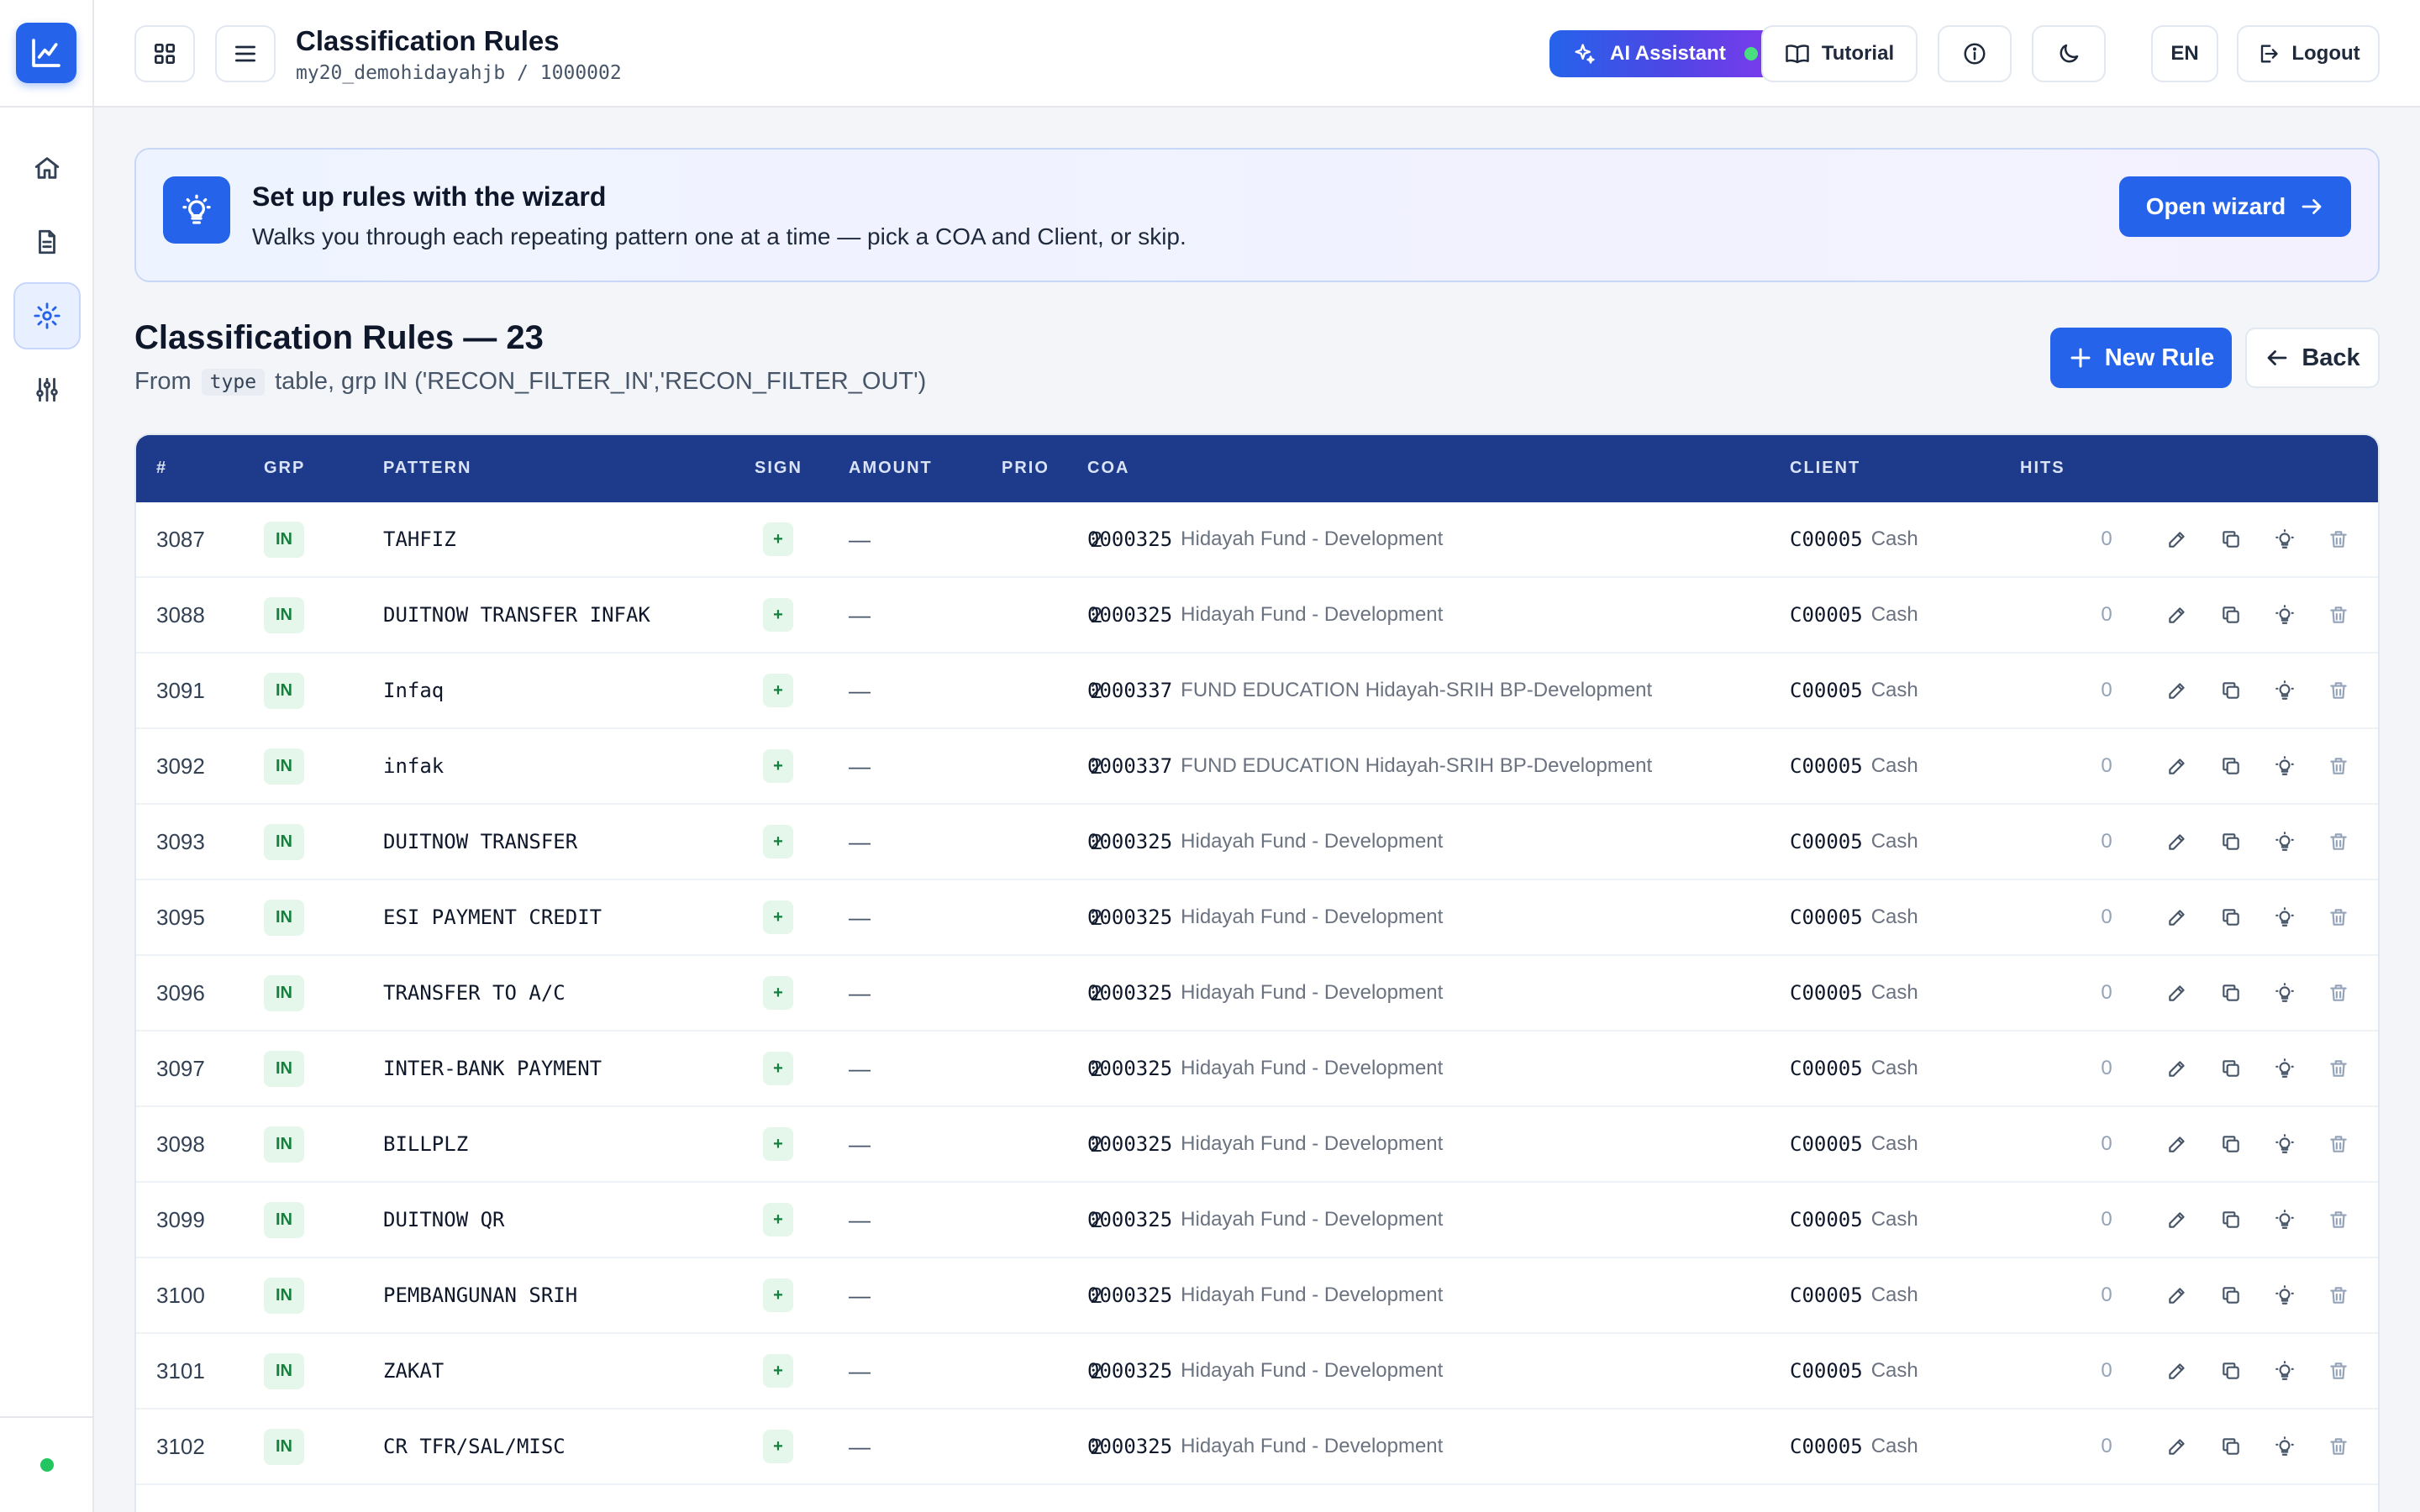 The image size is (2420, 1512). I want to click on column-header-pattern: PATTERN, so click(427, 468).